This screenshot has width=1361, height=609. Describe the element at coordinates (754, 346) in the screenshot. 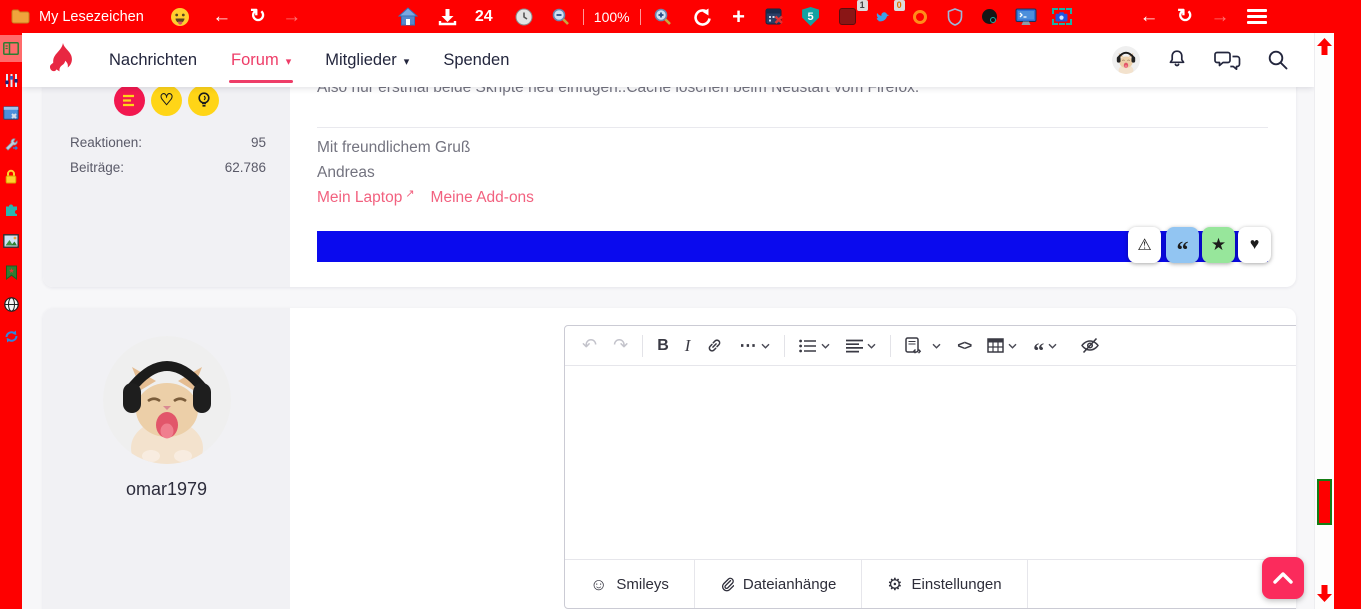

I see `more-format-options-button: ⋯` at that location.